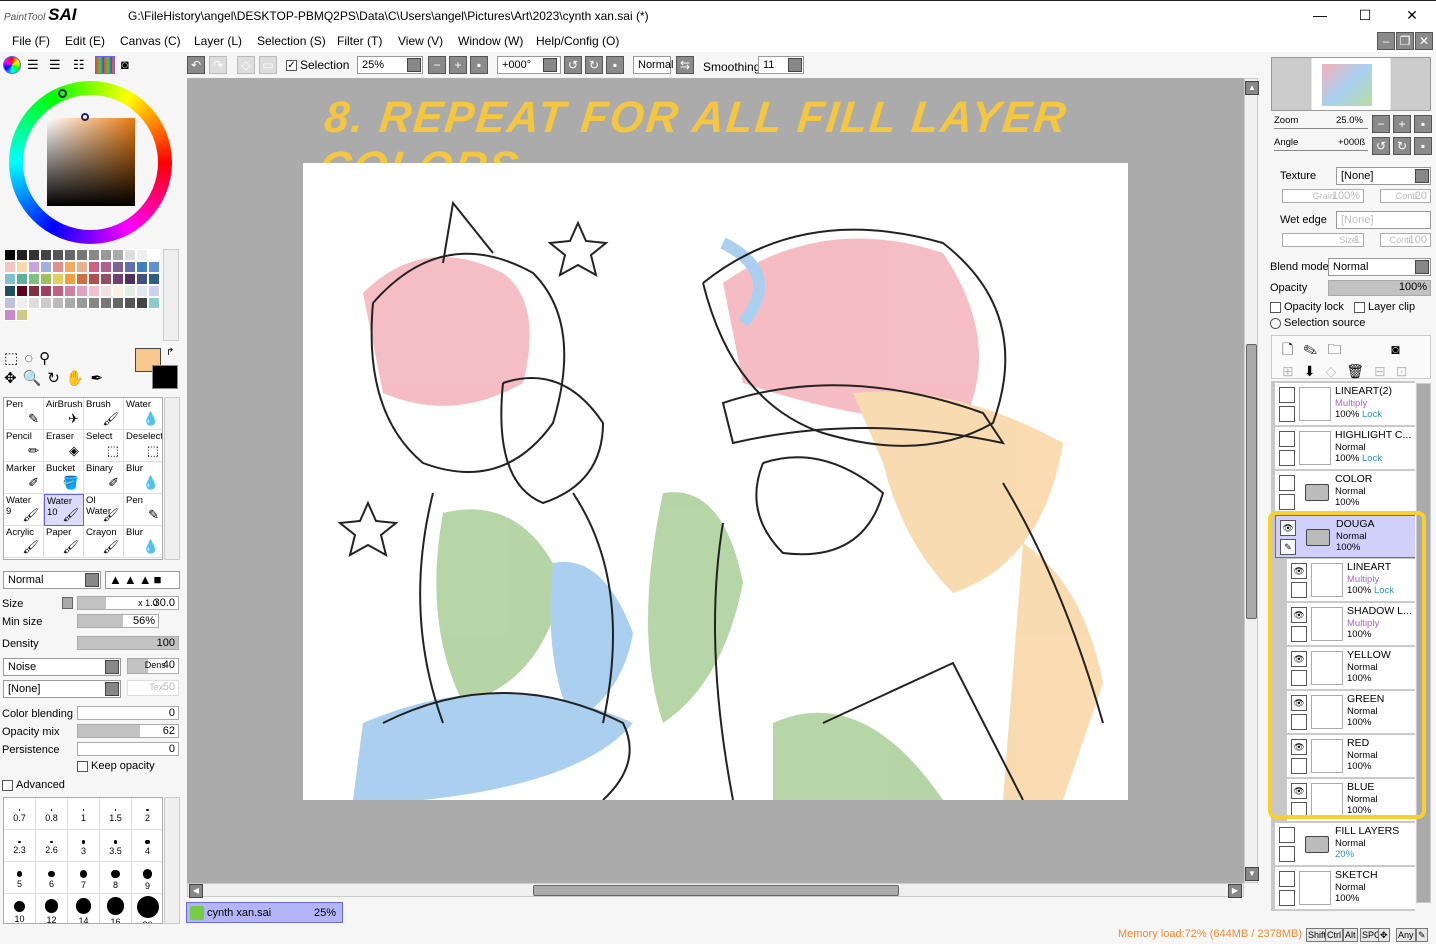  What do you see at coordinates (1317, 323) in the screenshot?
I see `selection-source-radio: Selection source` at bounding box center [1317, 323].